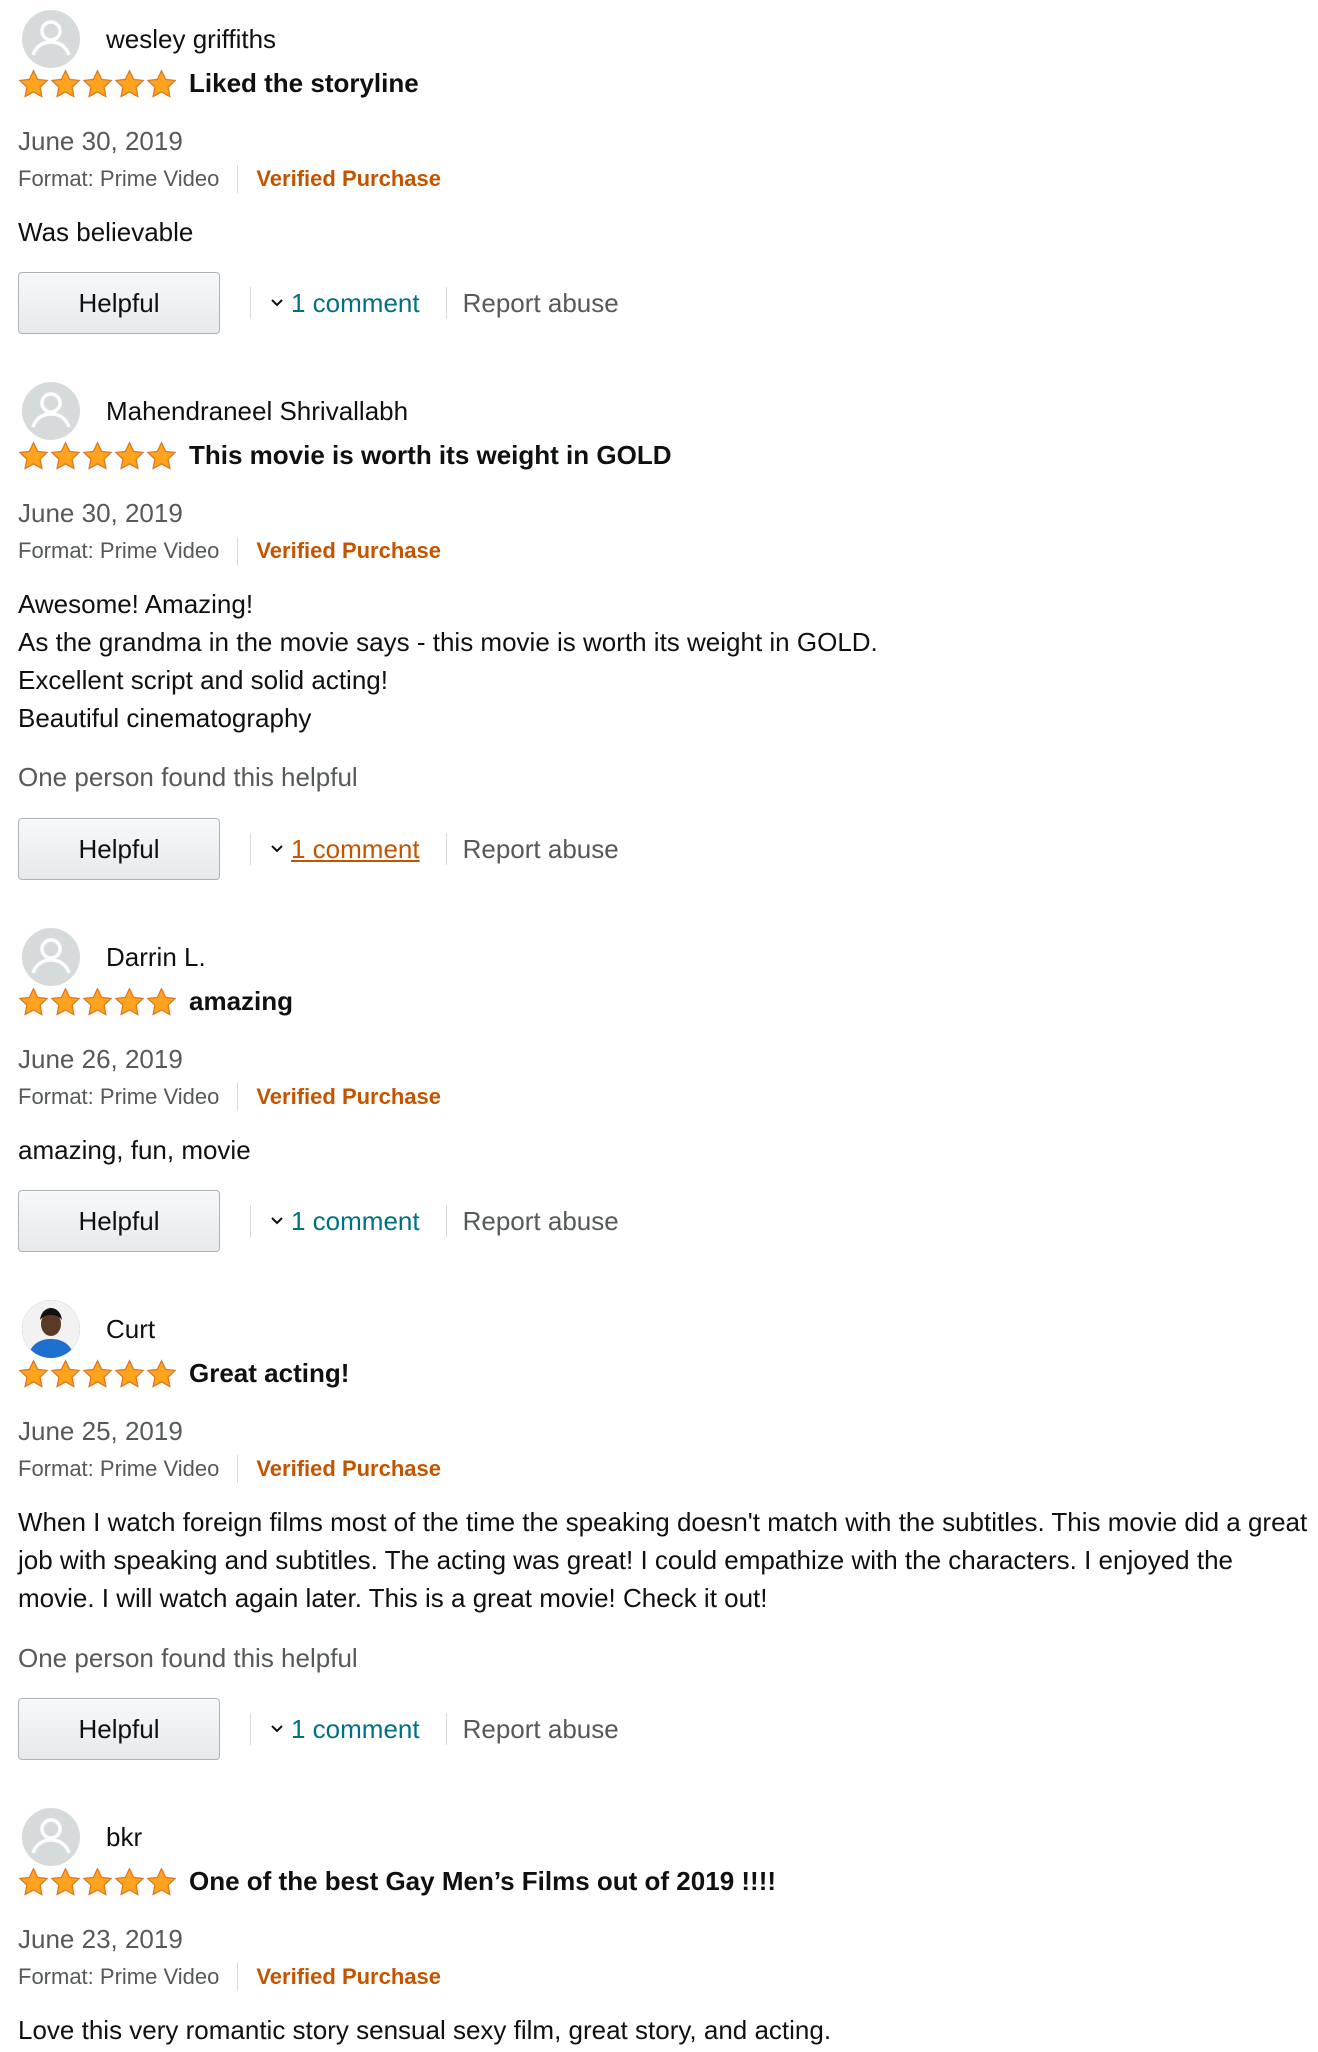 Image resolution: width=1318 pixels, height=2052 pixels. What do you see at coordinates (304, 83) in the screenshot?
I see `review-title: Liked the storyline` at bounding box center [304, 83].